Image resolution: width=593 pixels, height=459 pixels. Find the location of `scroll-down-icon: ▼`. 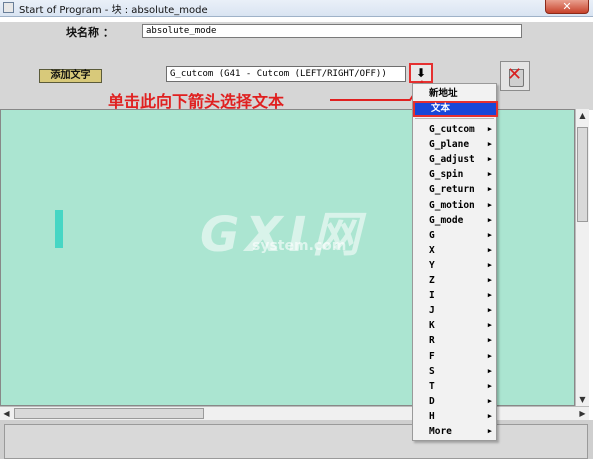

scroll-down-icon: ▼ is located at coordinates (582, 399).